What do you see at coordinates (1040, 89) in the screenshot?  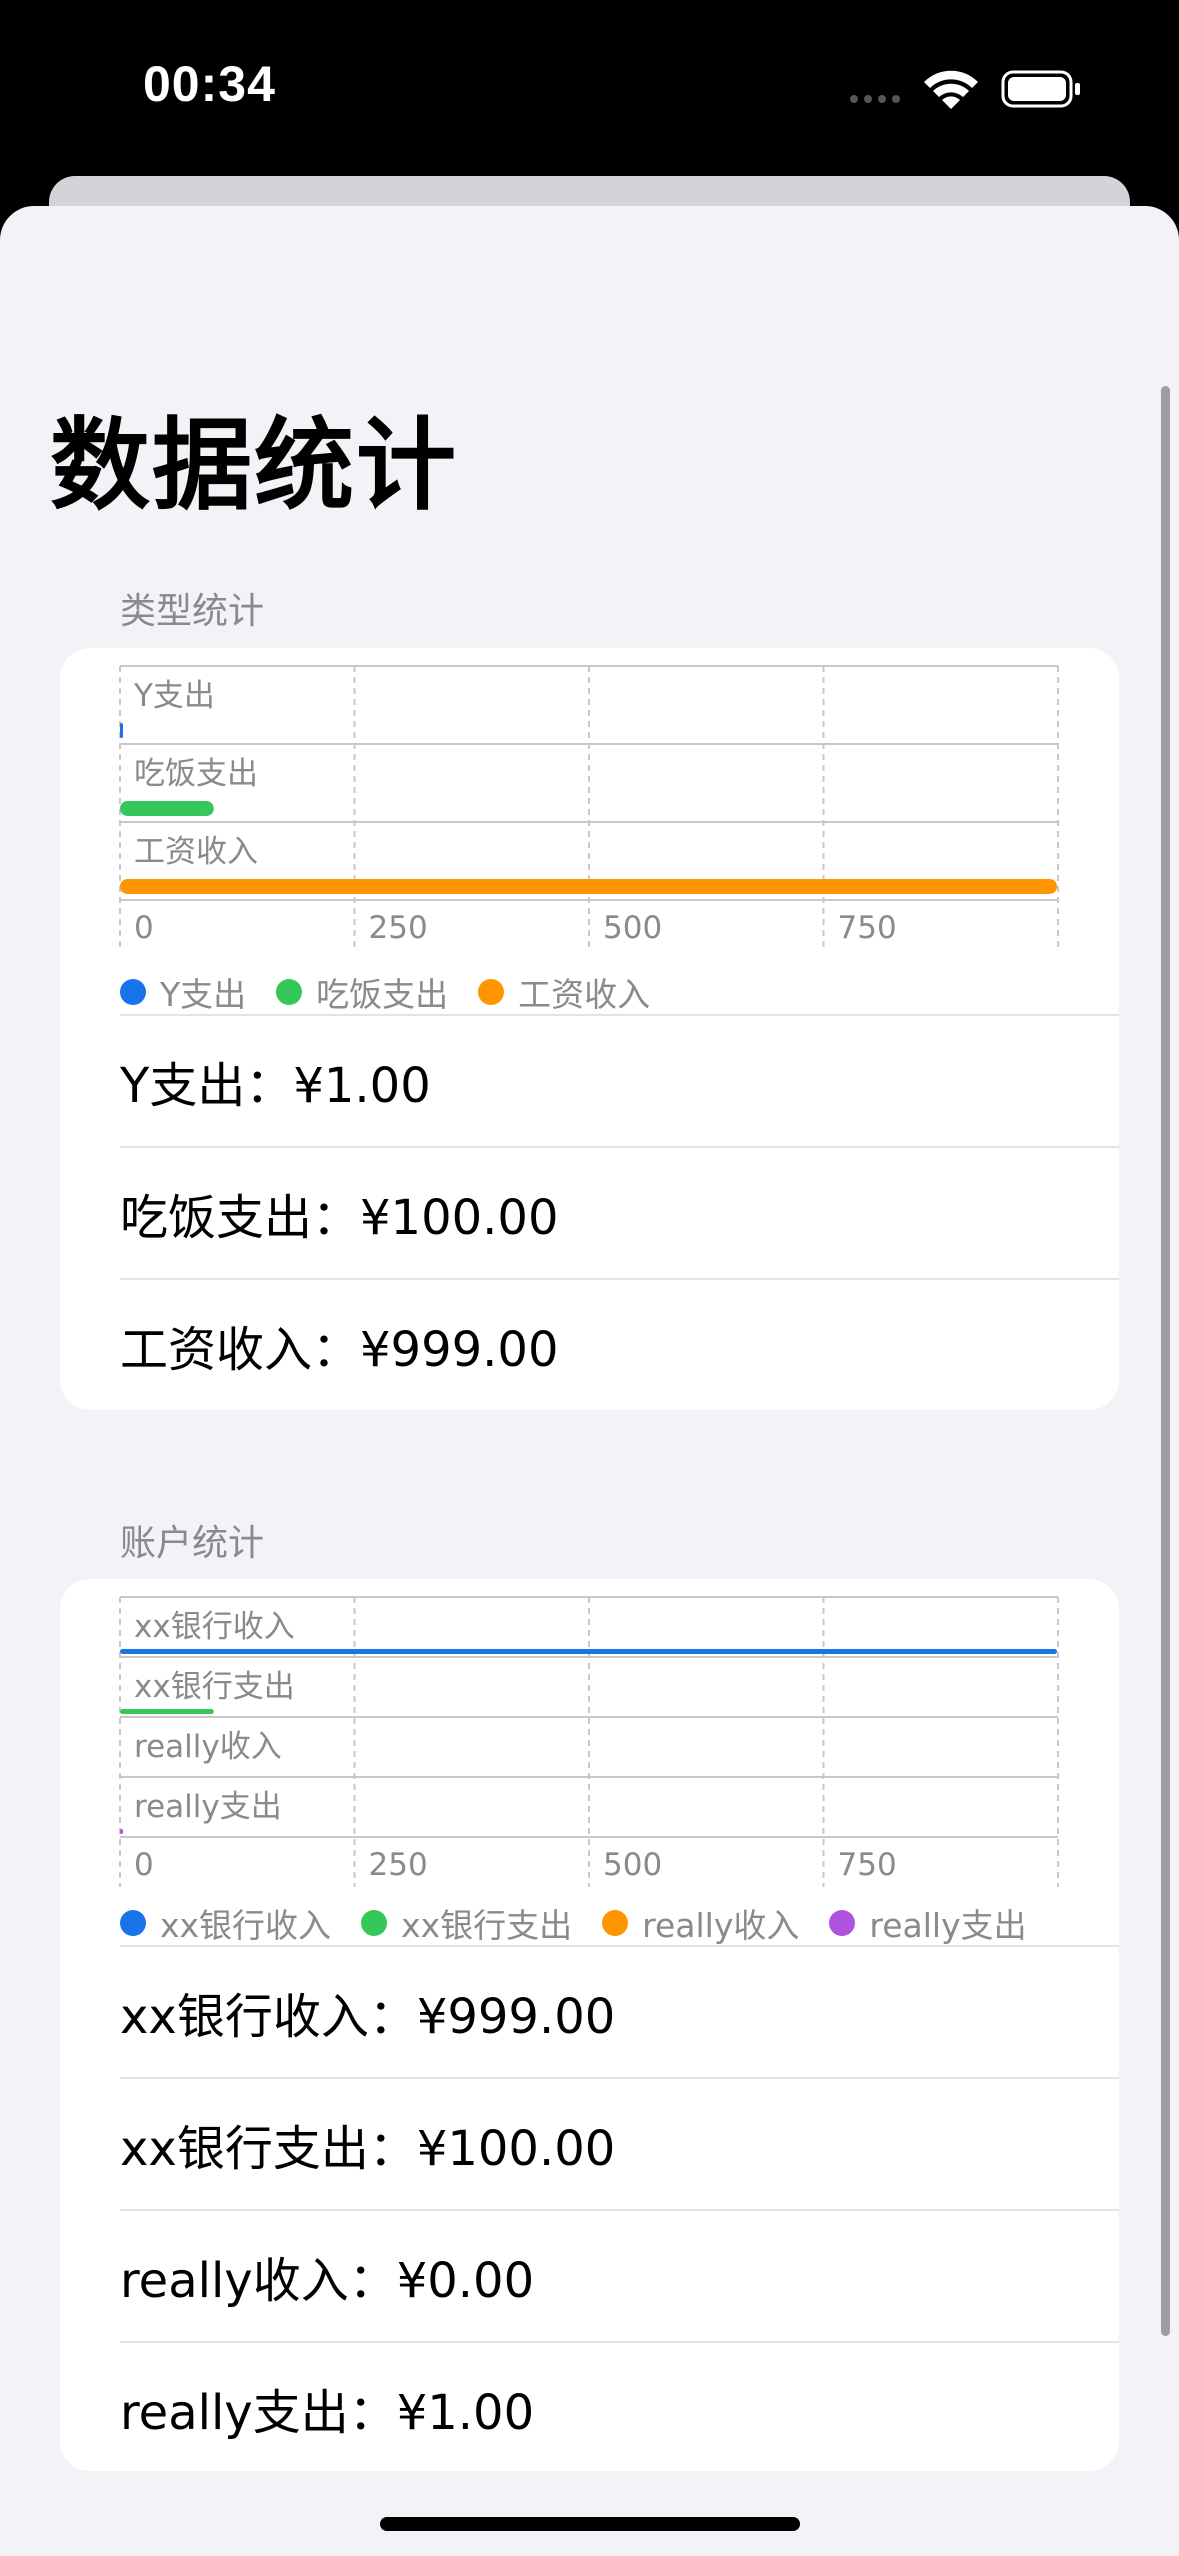 I see `battery-icon` at bounding box center [1040, 89].